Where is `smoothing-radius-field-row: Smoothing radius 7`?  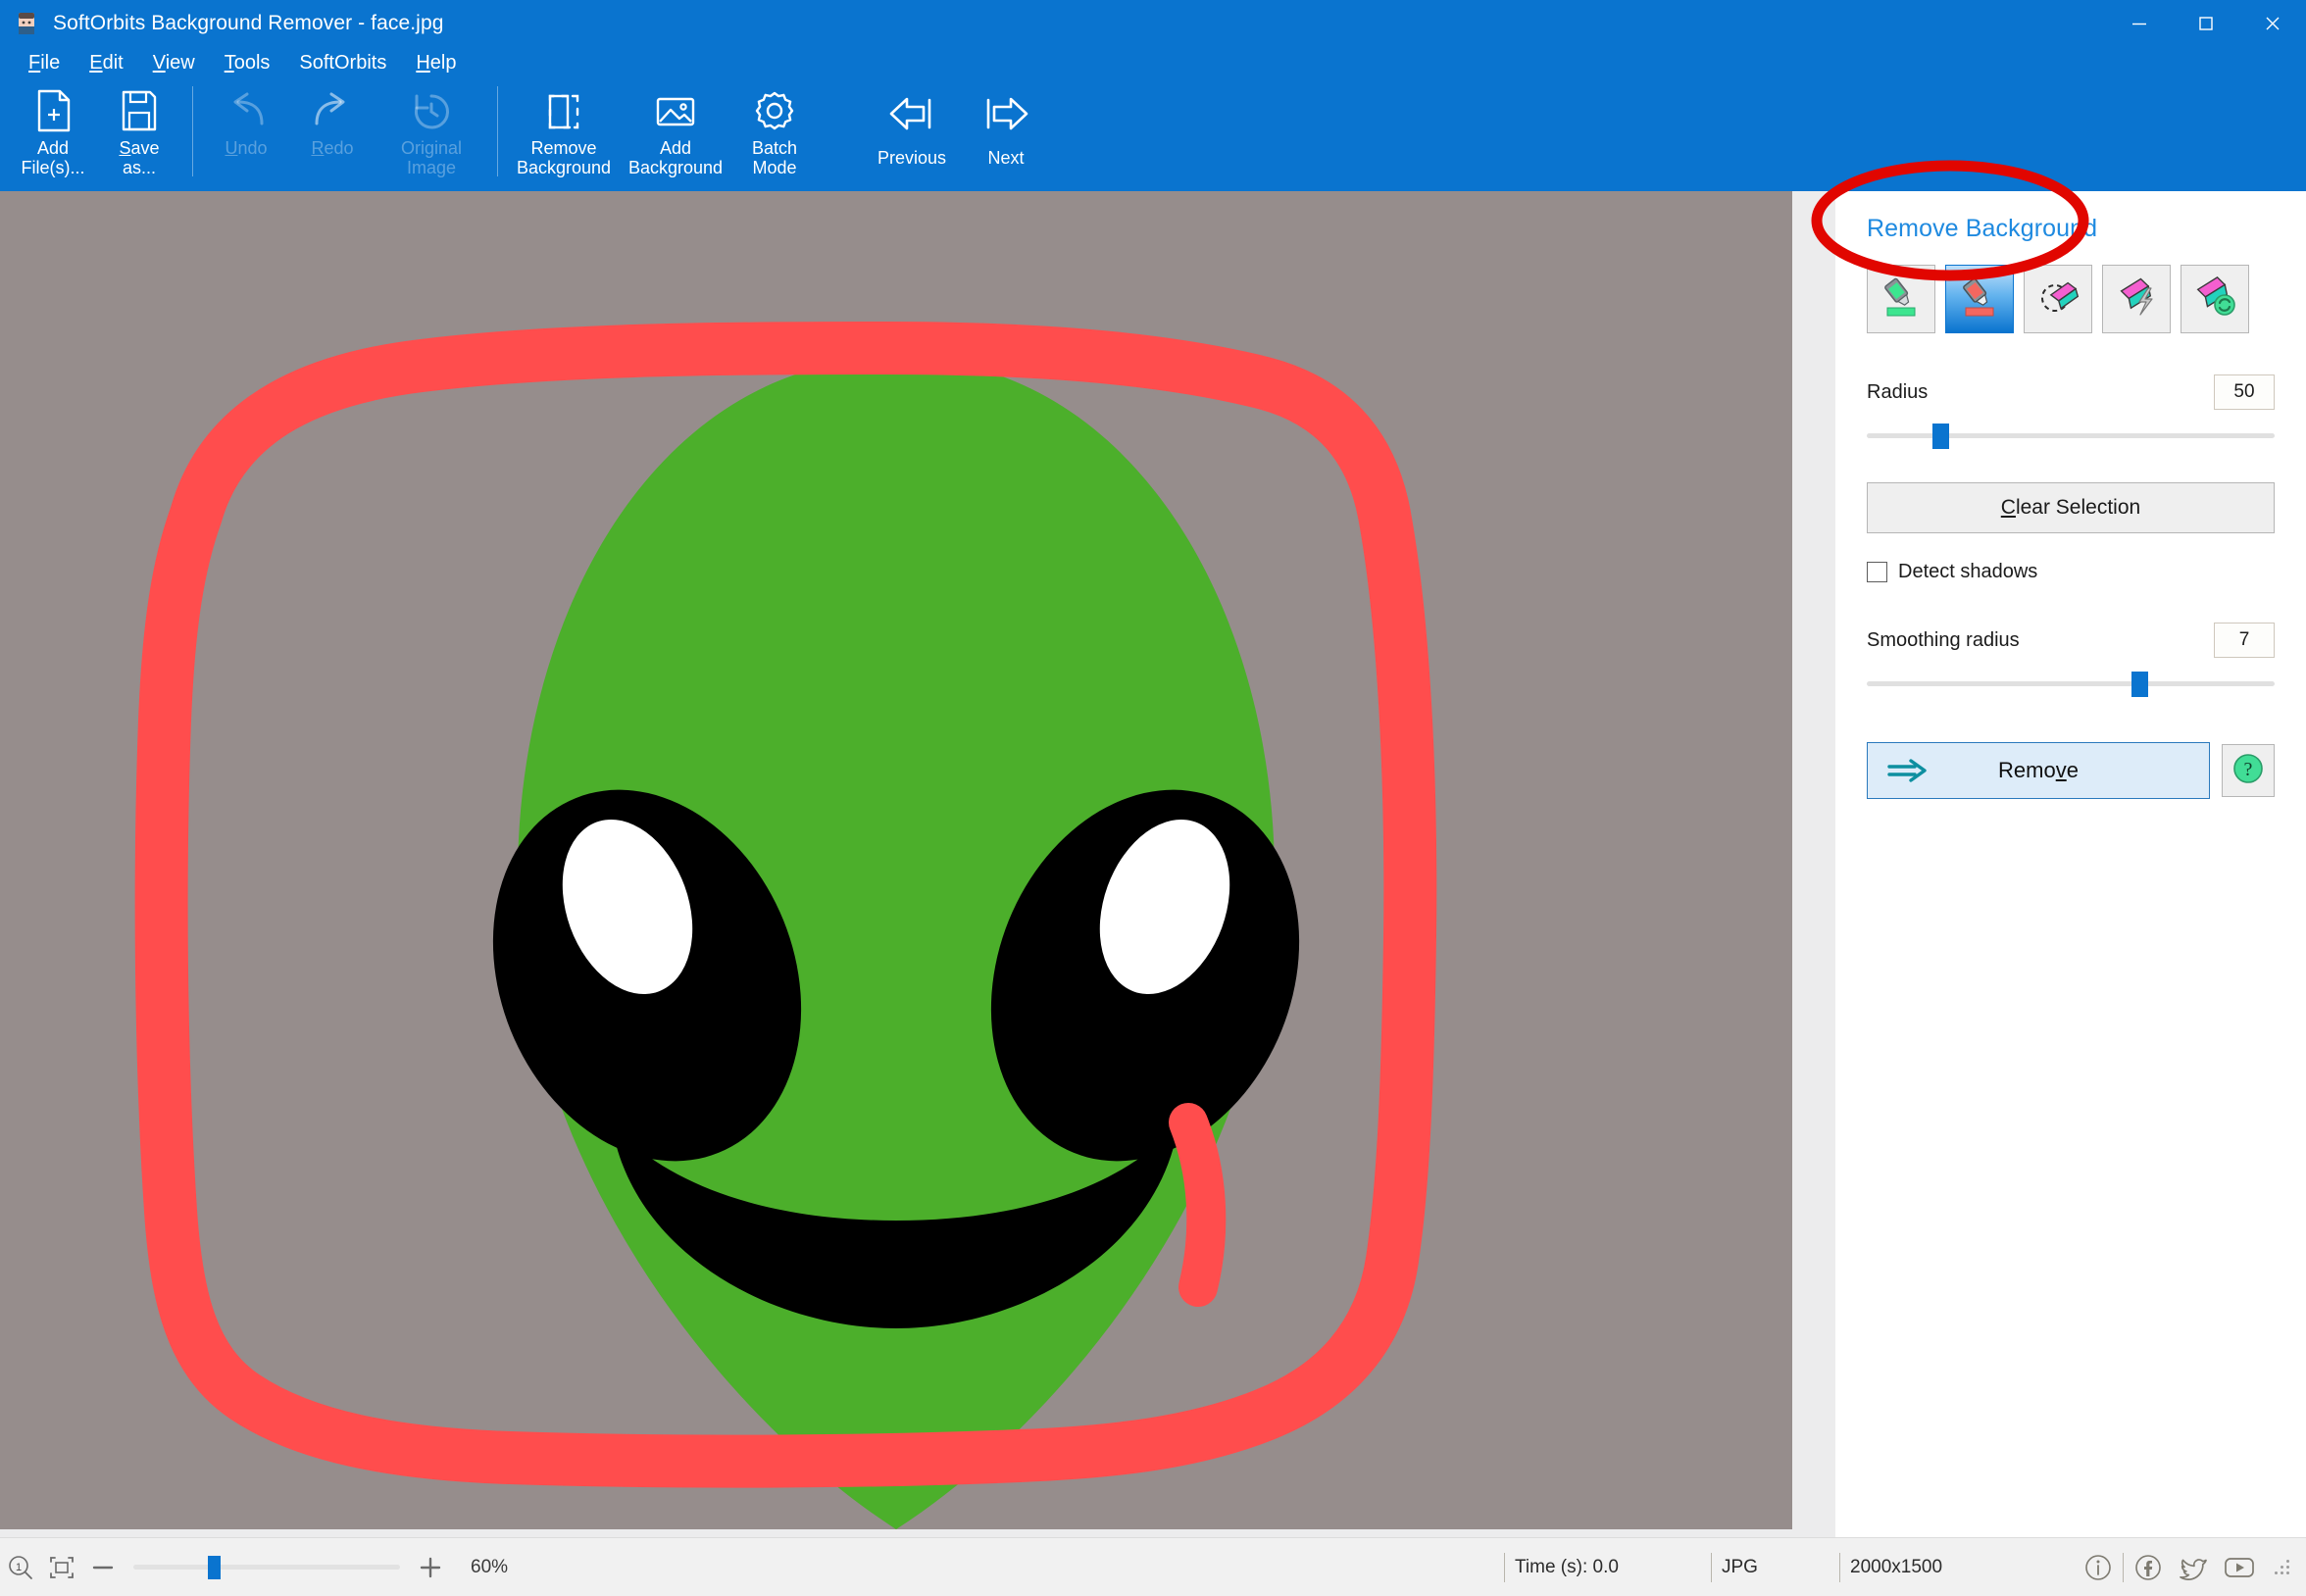
smoothing-radius-field-row: Smoothing radius 7 is located at coordinates (2071, 640).